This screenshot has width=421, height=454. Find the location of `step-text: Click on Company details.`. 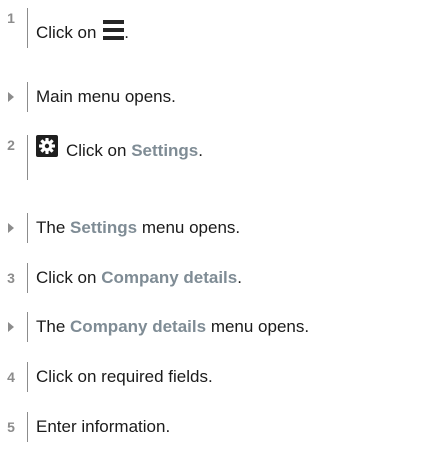

step-text: Click on Company details. is located at coordinates (139, 278).